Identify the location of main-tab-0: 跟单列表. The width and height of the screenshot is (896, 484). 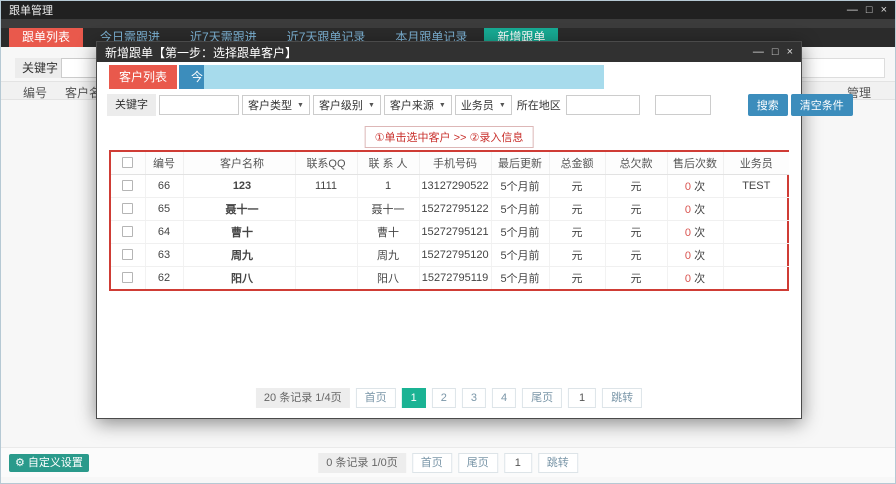
(46, 37).